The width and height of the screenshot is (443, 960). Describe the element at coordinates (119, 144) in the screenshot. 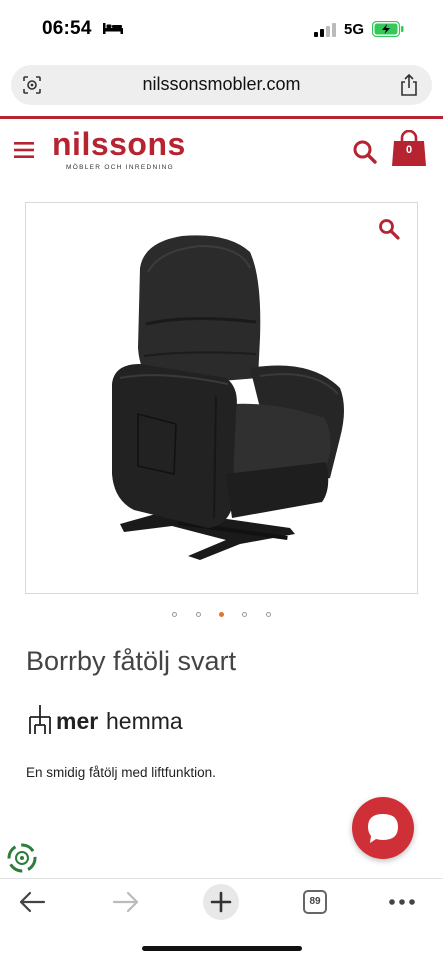

I see `site-logo: nilssons` at that location.